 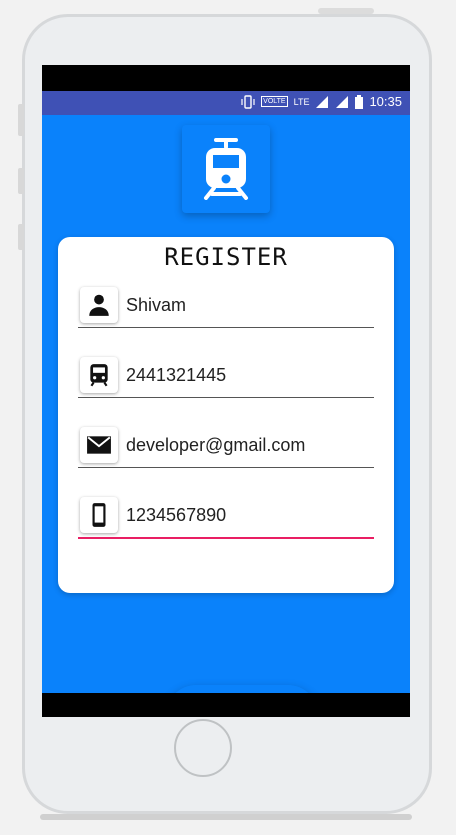 I want to click on email-icon, so click(x=99, y=445).